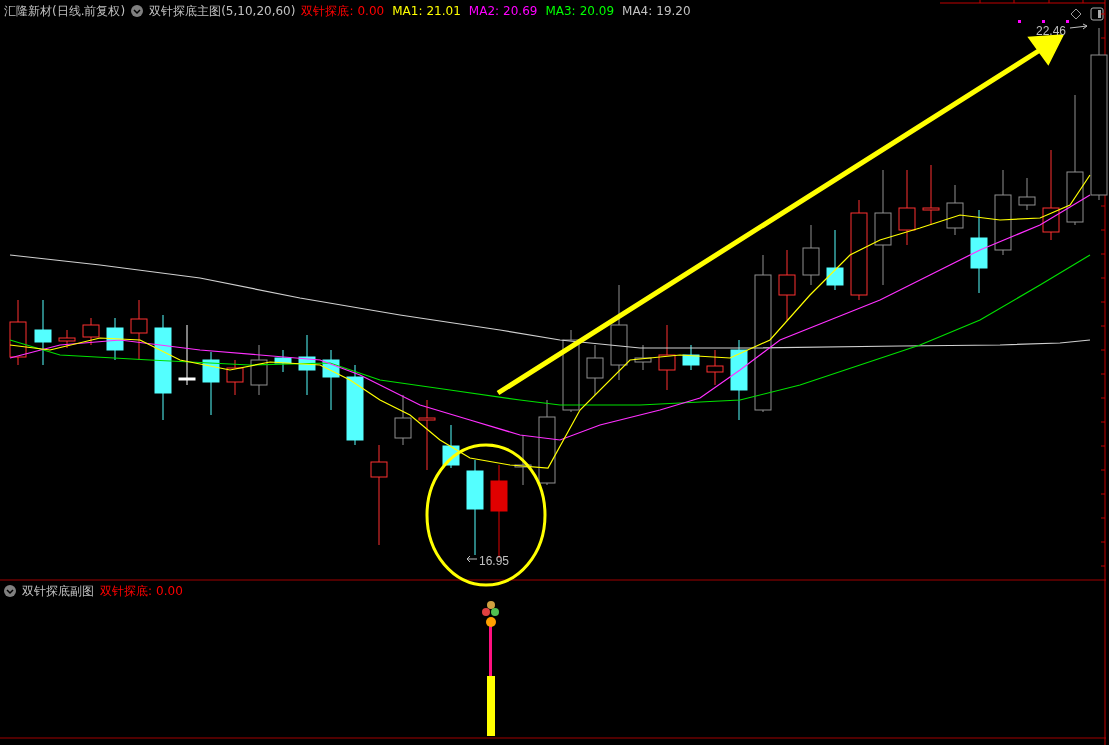  Describe the element at coordinates (58, 591) in the screenshot. I see `indicator-name: 双针探底副图` at that location.